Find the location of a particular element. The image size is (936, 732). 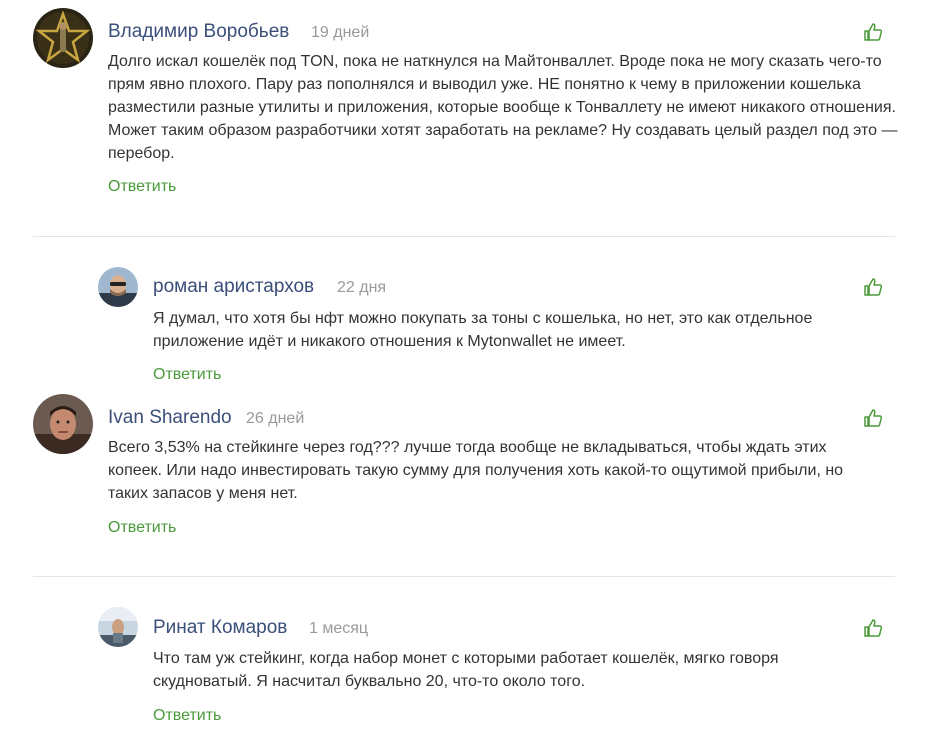

comment-time: 19 дней is located at coordinates (340, 32).